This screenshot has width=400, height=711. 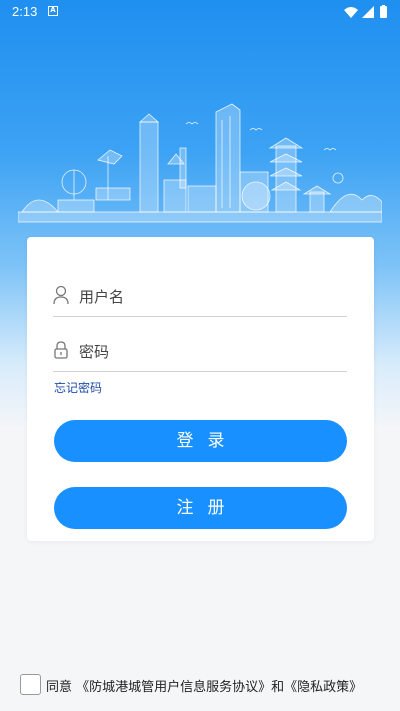 I want to click on status-time: 2:13, so click(x=25, y=11).